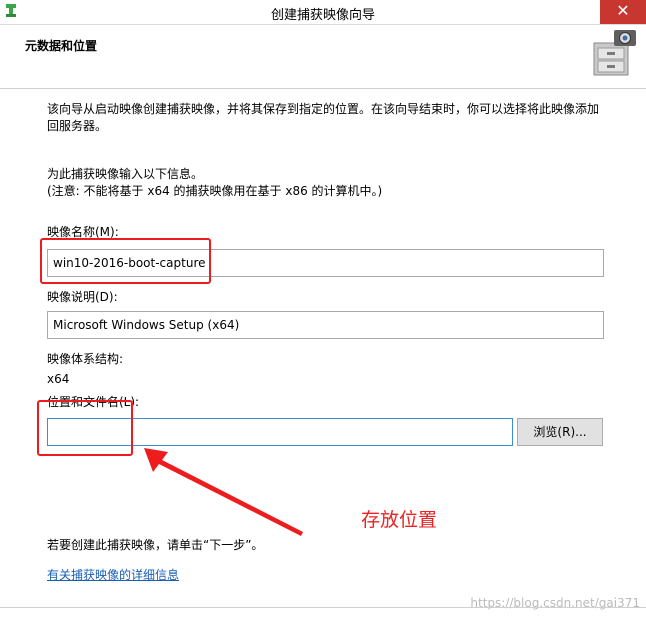 This screenshot has height=622, width=646. I want to click on bottom-divider, so click(323, 607).